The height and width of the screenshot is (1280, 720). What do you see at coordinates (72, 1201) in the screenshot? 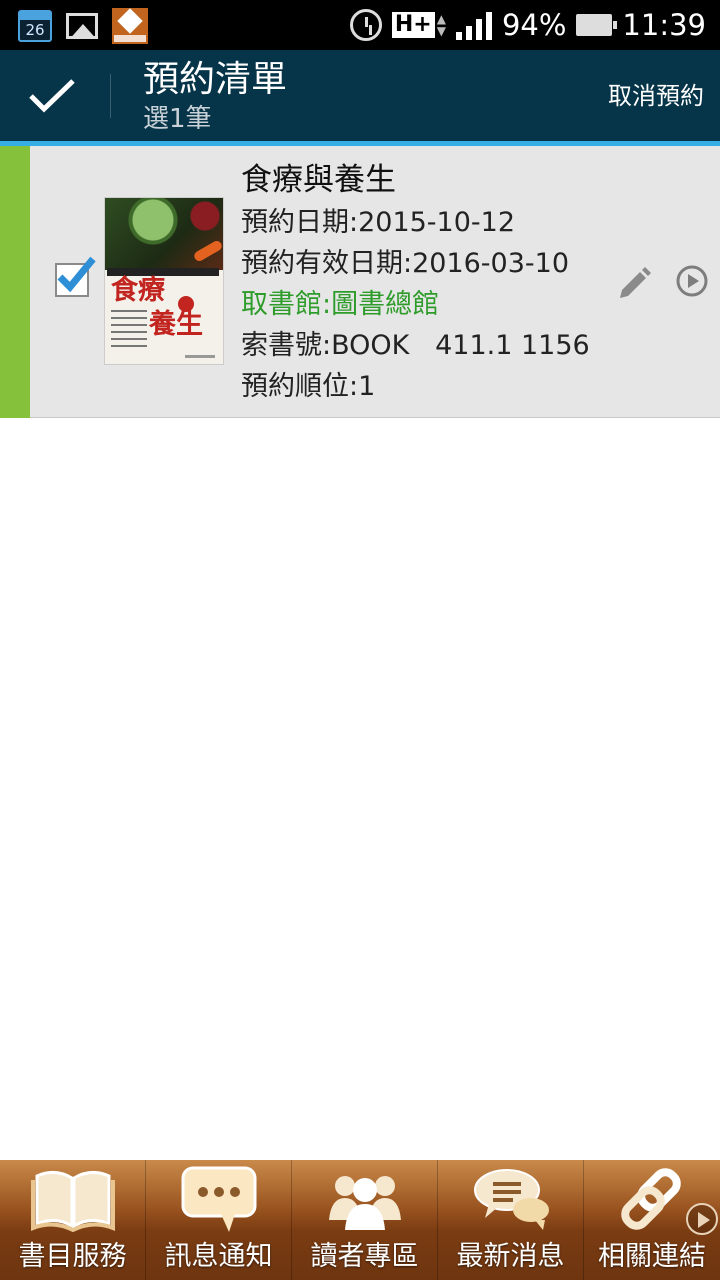
I see `book-icon` at bounding box center [72, 1201].